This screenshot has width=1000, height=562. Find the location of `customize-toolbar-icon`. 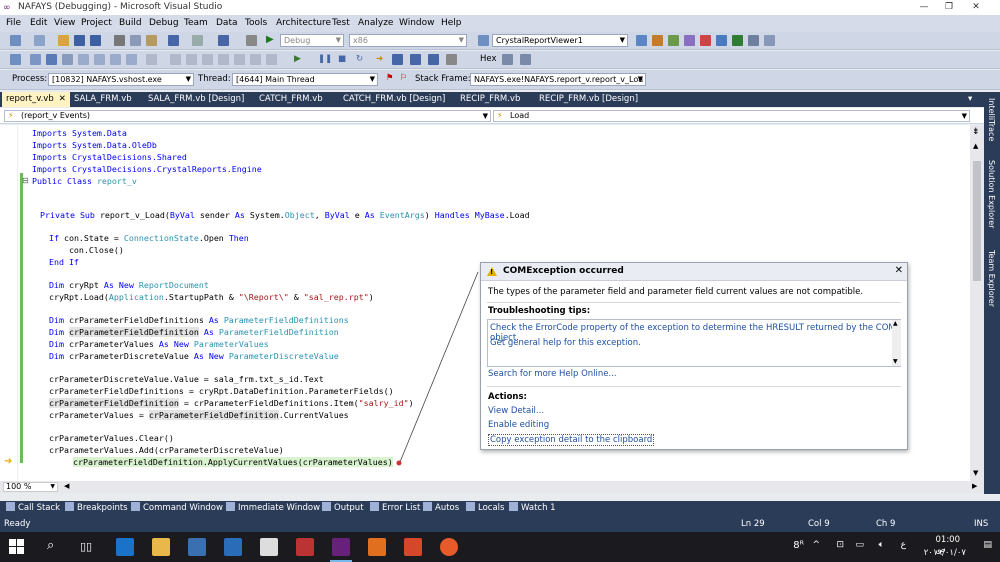

customize-toolbar-icon is located at coordinates (769, 40).